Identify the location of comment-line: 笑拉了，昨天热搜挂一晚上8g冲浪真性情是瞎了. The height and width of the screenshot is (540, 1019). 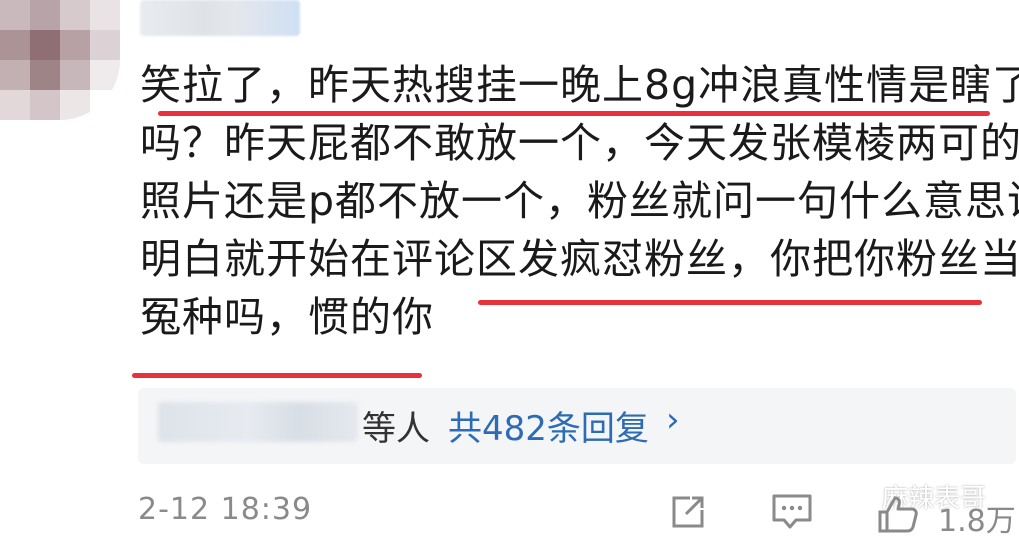
(579, 85).